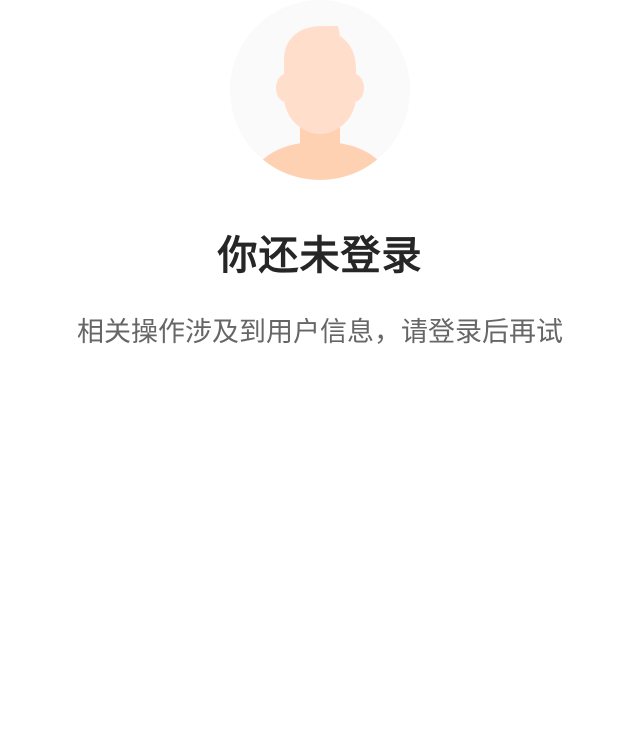 This screenshot has width=640, height=744. Describe the element at coordinates (320, 332) in the screenshot. I see `login-required-message: 相关操作涉及到用户信息，请登录后再试` at that location.